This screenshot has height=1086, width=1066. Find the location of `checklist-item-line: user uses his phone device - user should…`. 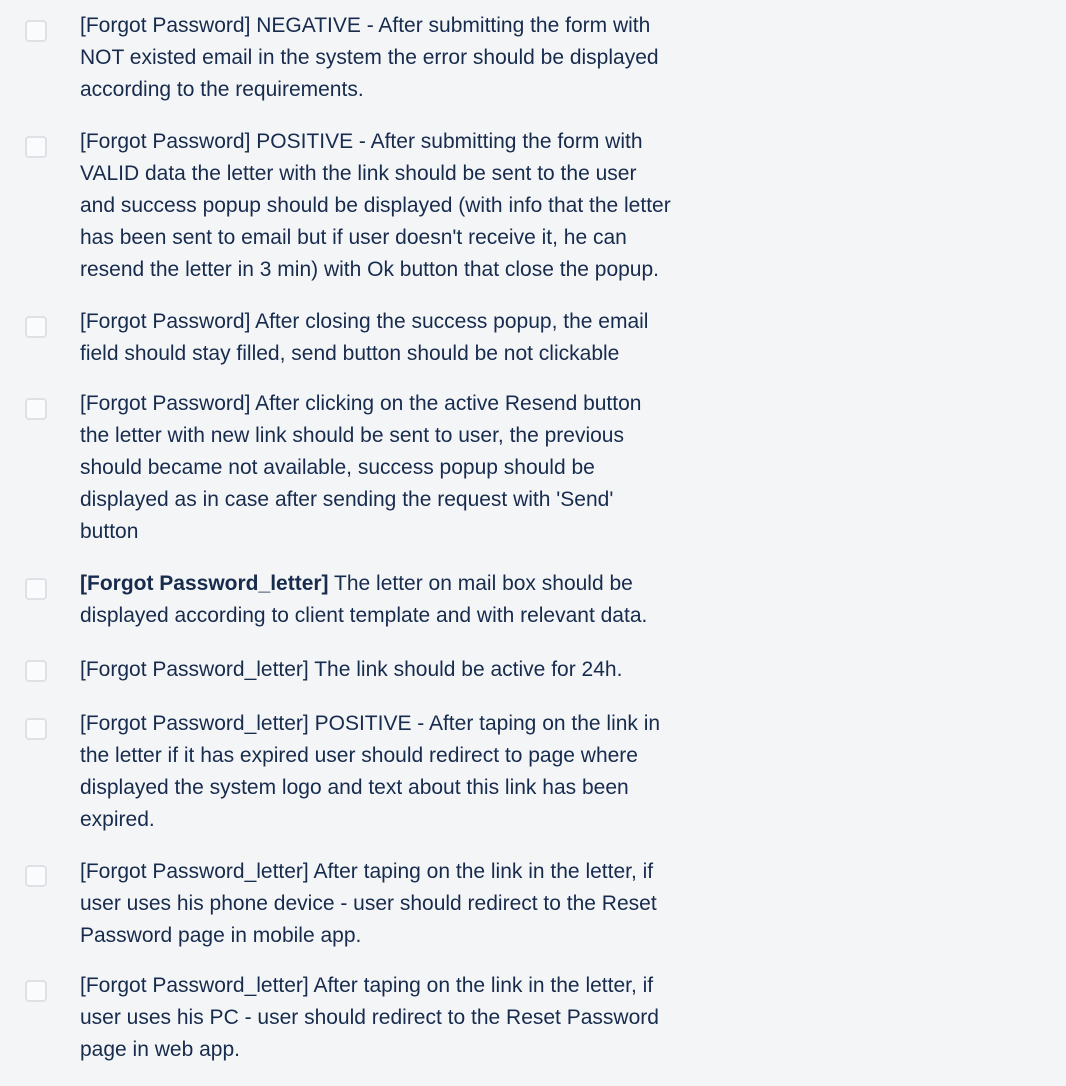

checklist-item-line: user uses his phone device - user should… is located at coordinates (368, 903).